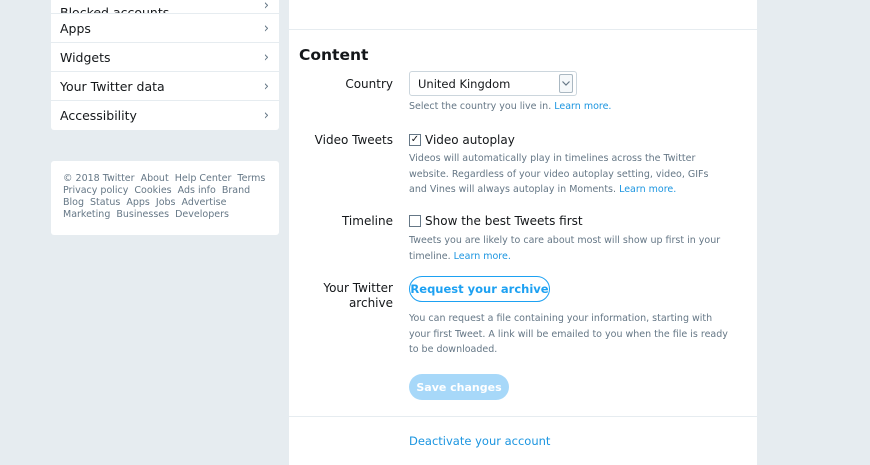  What do you see at coordinates (813, 232) in the screenshot?
I see `right-gutter` at bounding box center [813, 232].